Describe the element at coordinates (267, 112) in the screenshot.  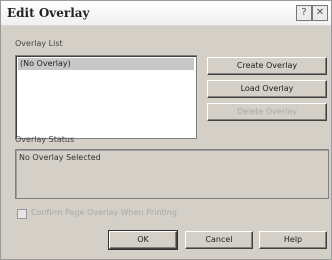
I see `delete-overlay-button: Delete Overlay` at that location.